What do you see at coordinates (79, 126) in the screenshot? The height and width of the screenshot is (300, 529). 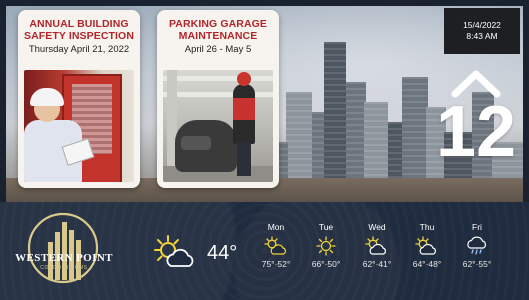 I see `inspection-photo` at bounding box center [79, 126].